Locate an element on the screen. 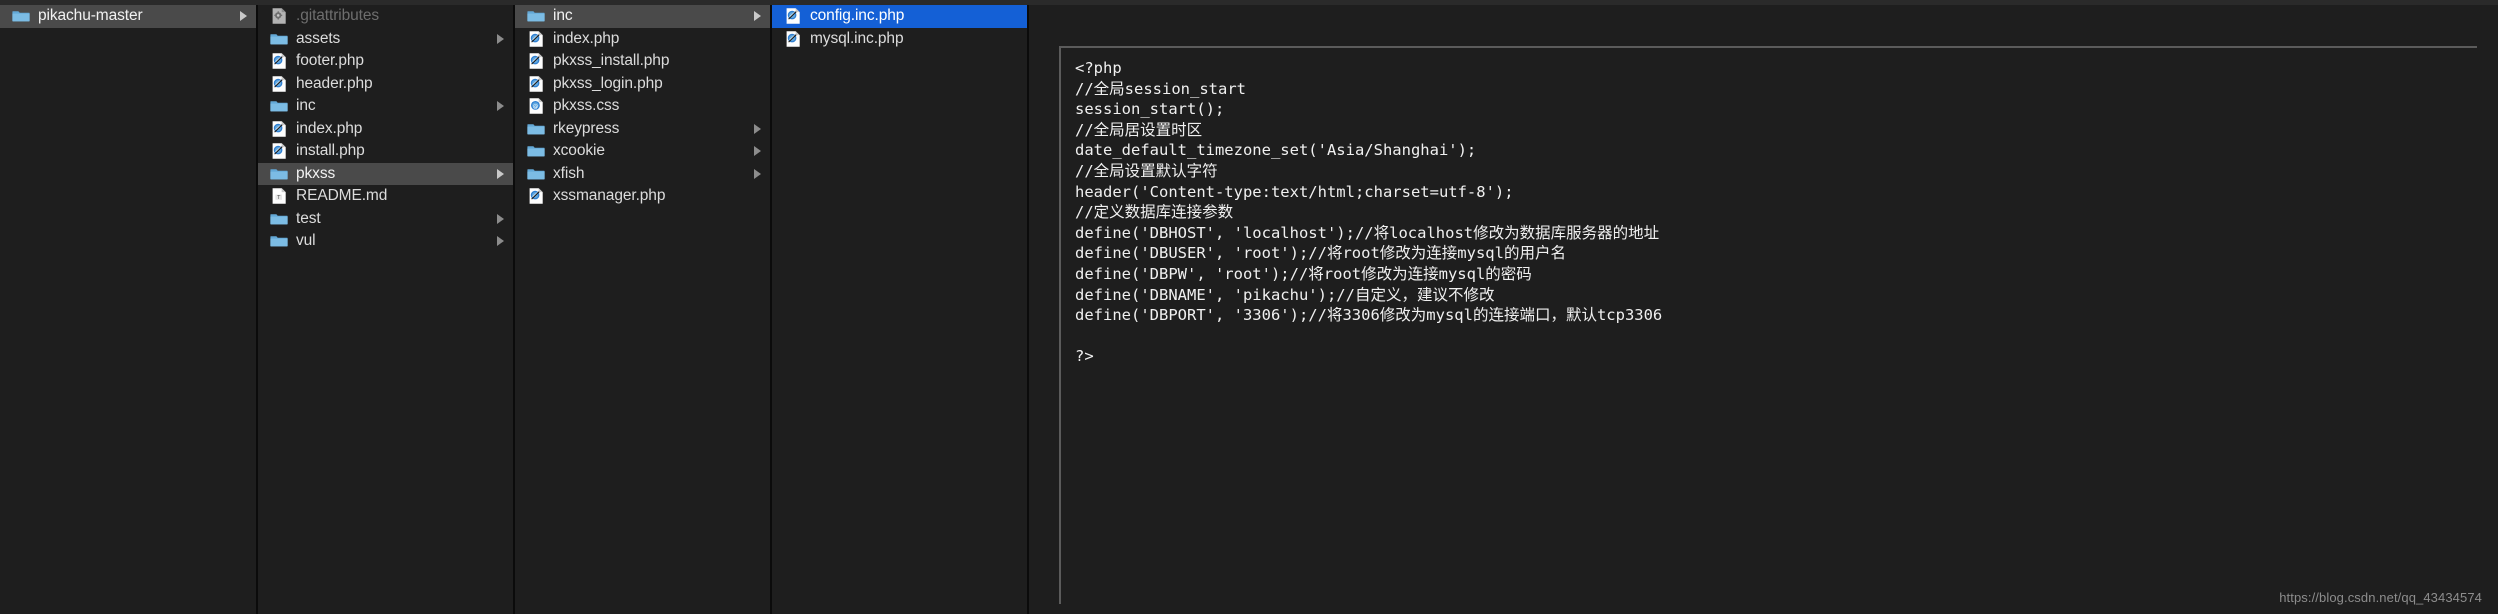  item-label: pikachu-master is located at coordinates (90, 15).